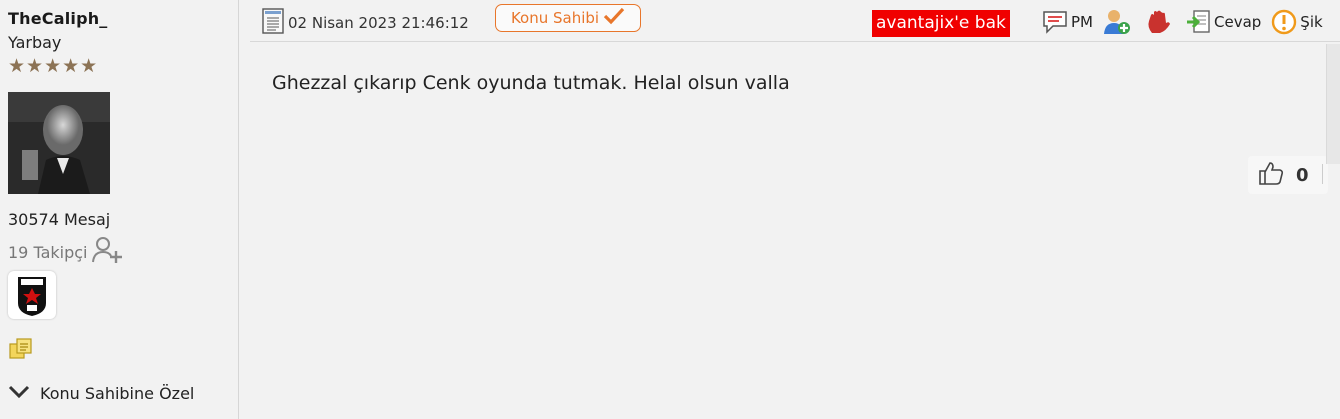 Image resolution: width=1340 pixels, height=419 pixels. Describe the element at coordinates (59, 143) in the screenshot. I see `avatar` at that location.